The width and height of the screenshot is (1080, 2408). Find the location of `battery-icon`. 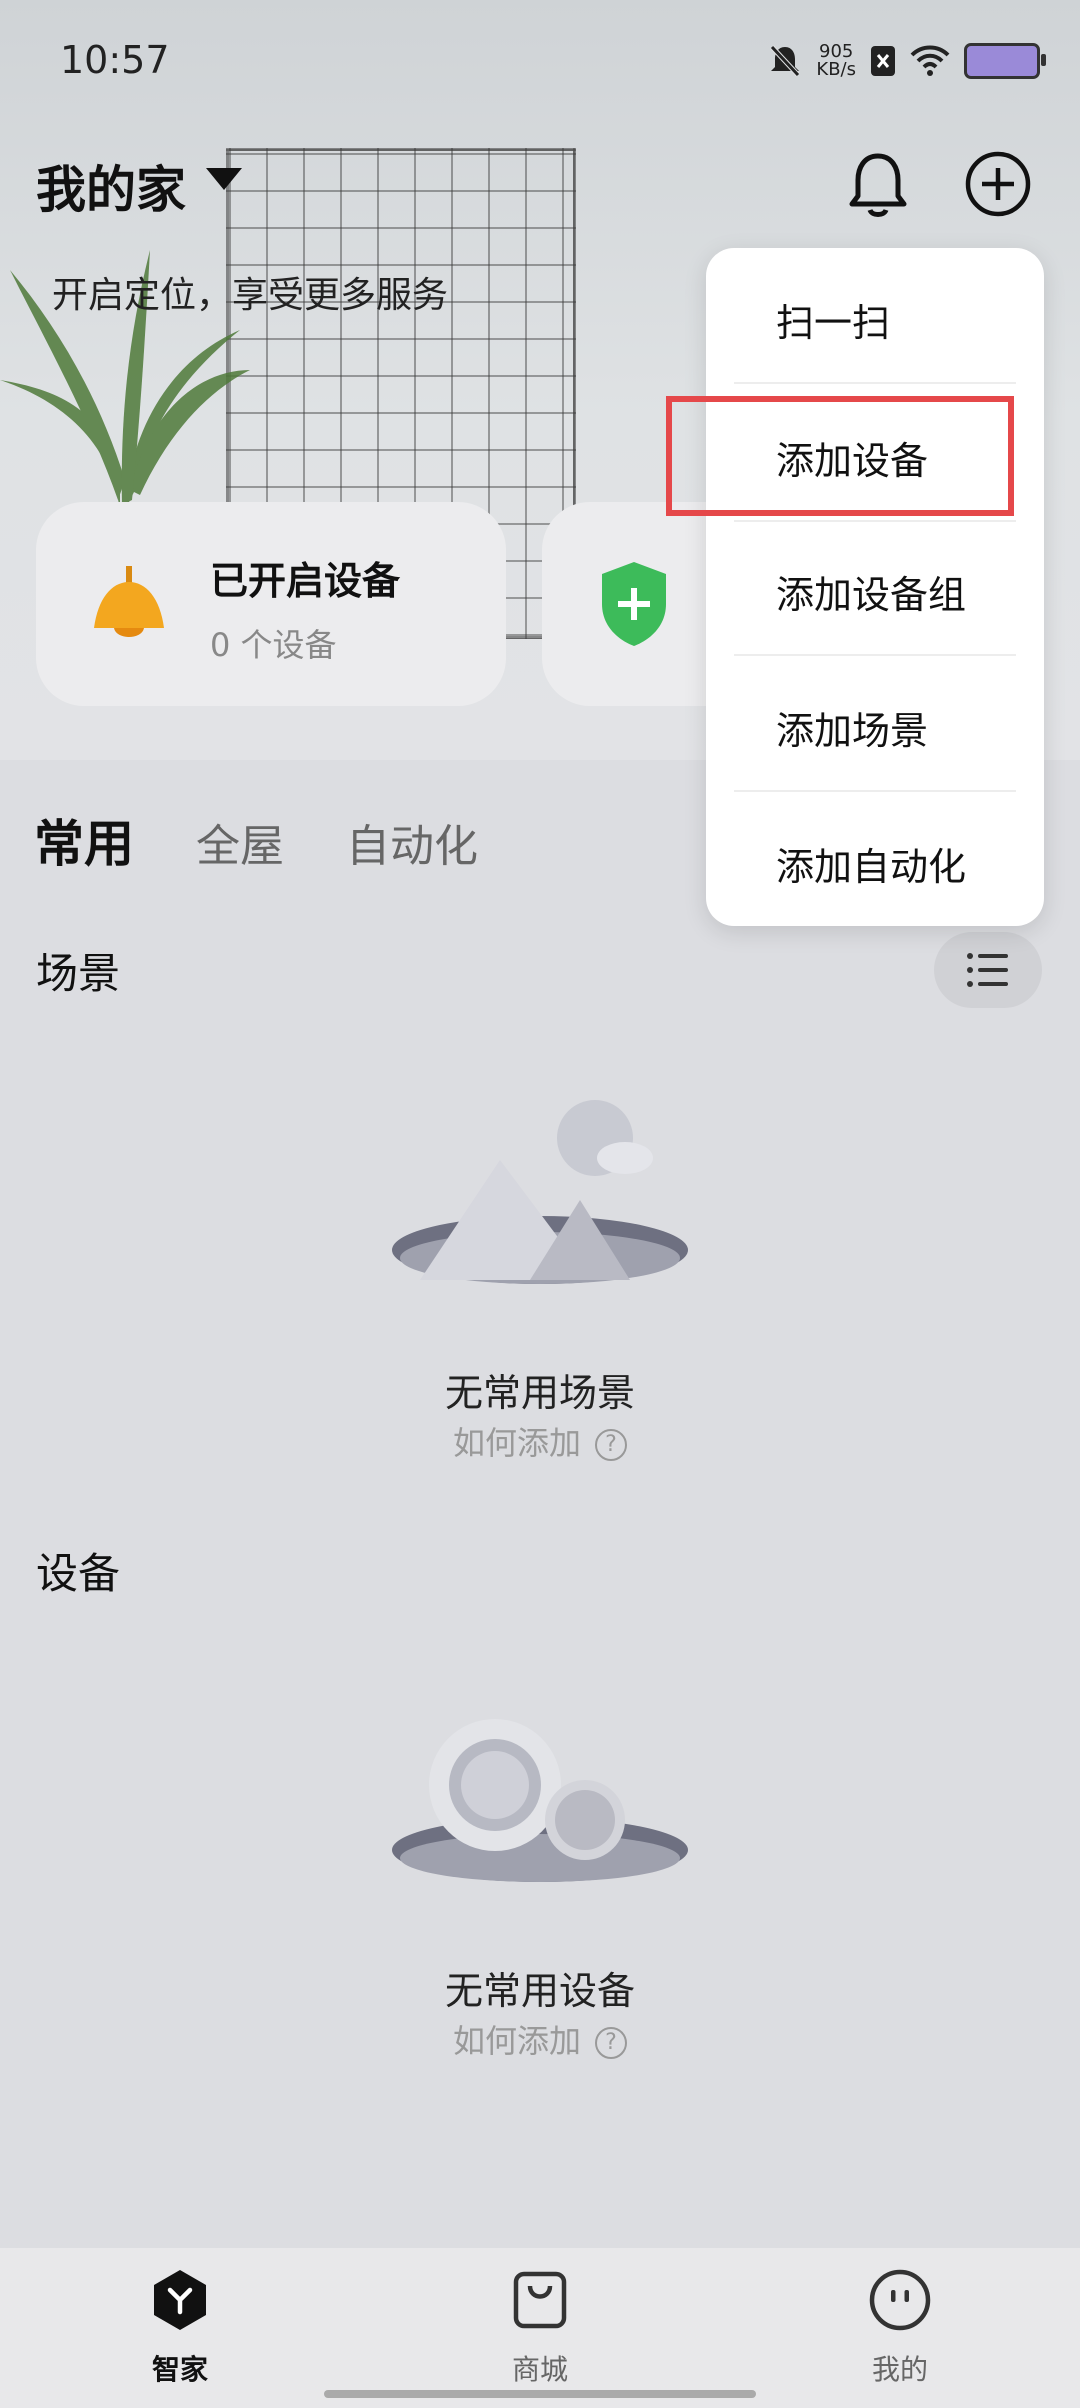

battery-icon is located at coordinates (1005, 61).